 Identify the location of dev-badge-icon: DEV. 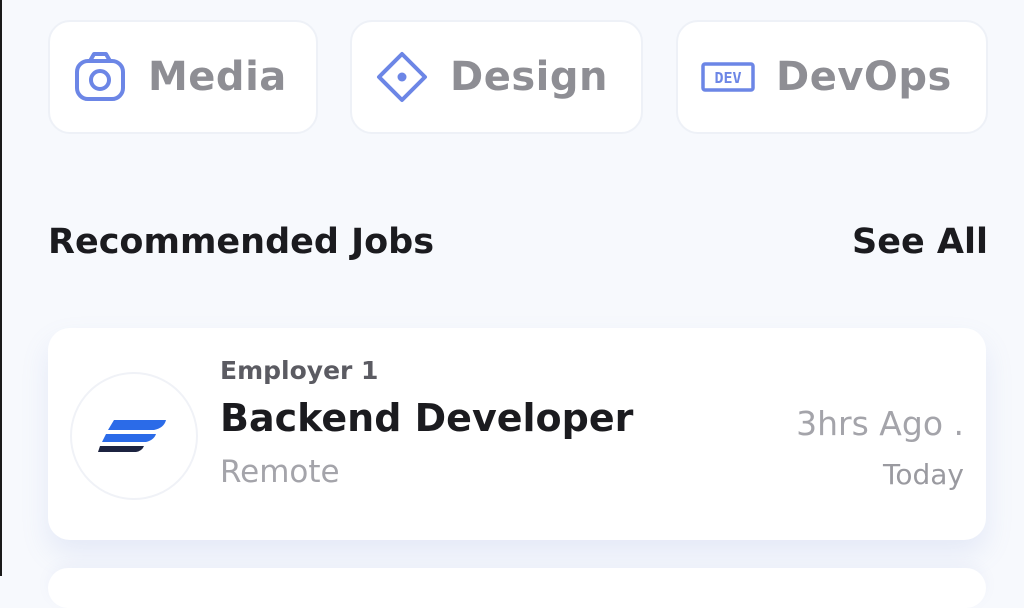
(728, 77).